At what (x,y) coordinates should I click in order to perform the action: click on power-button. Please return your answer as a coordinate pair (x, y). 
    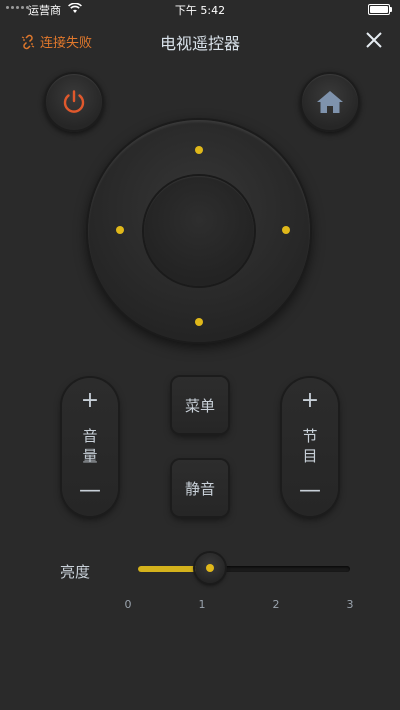
    Looking at the image, I should click on (74, 102).